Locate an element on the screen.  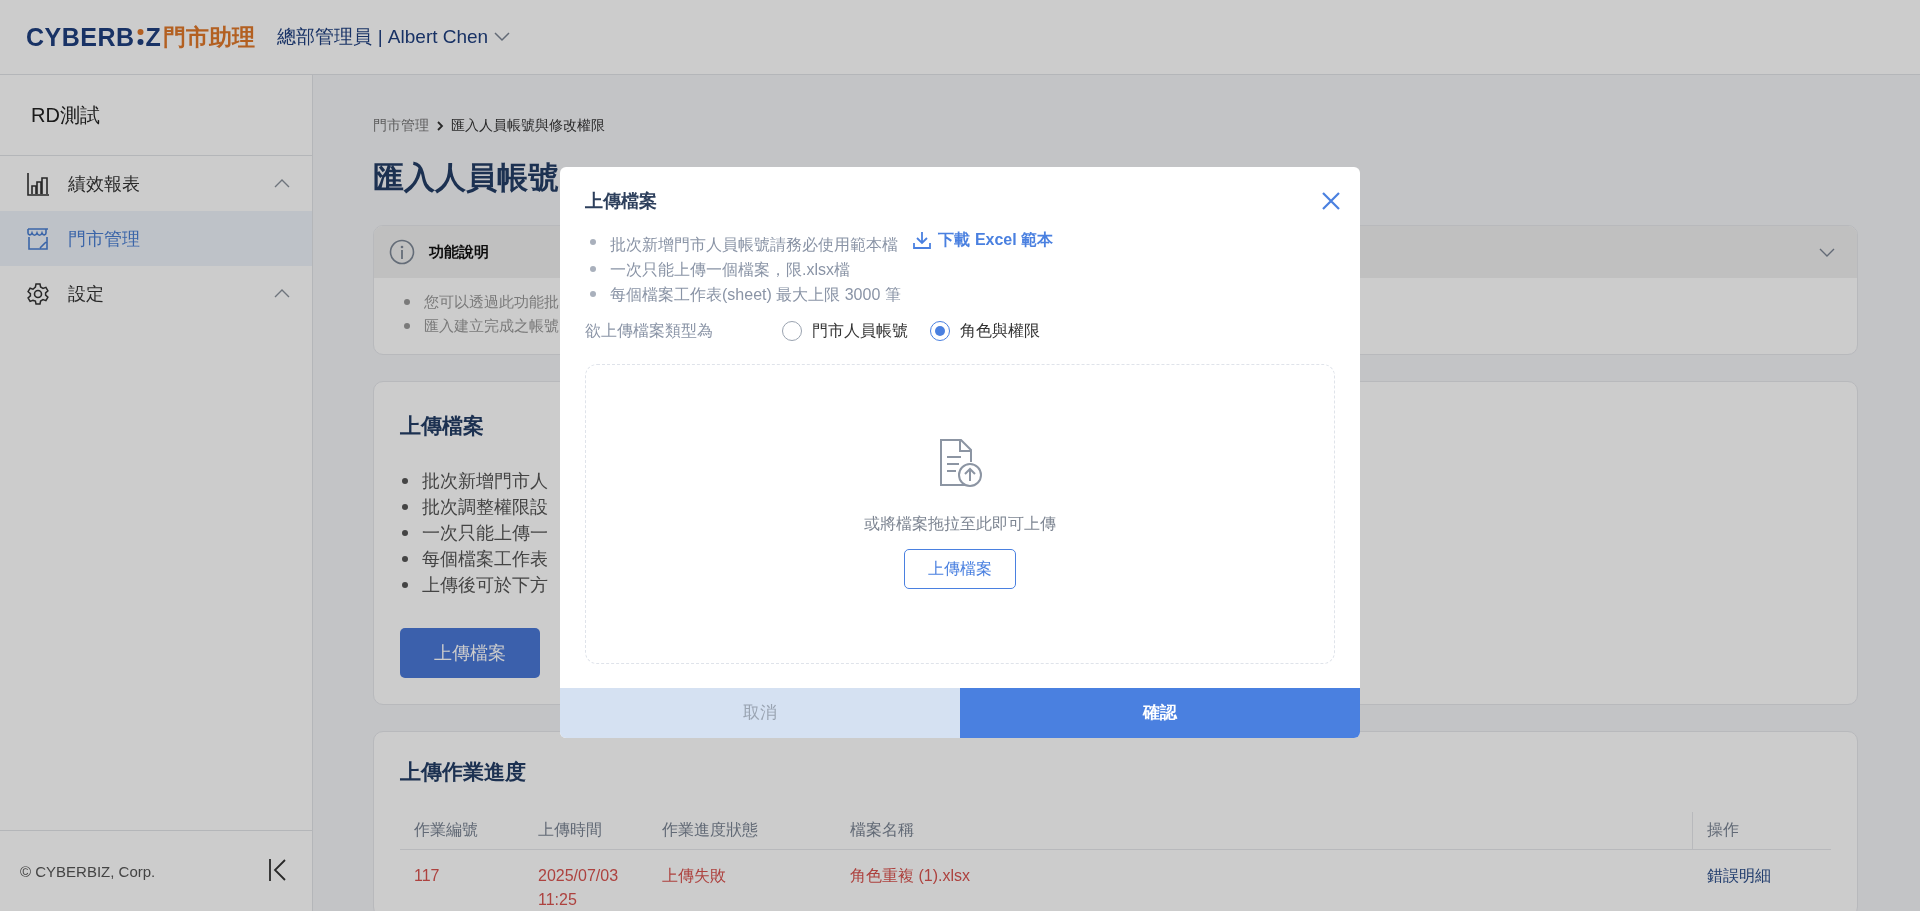
logo-text: CYBERB is located at coordinates (80, 37).